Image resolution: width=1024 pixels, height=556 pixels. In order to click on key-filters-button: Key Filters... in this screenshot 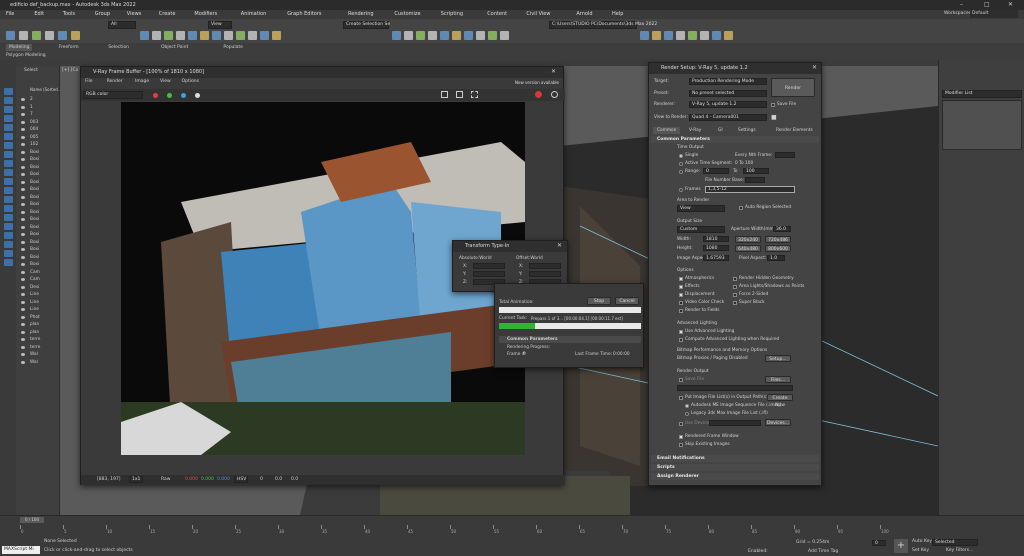, I will do `click(959, 550)`.